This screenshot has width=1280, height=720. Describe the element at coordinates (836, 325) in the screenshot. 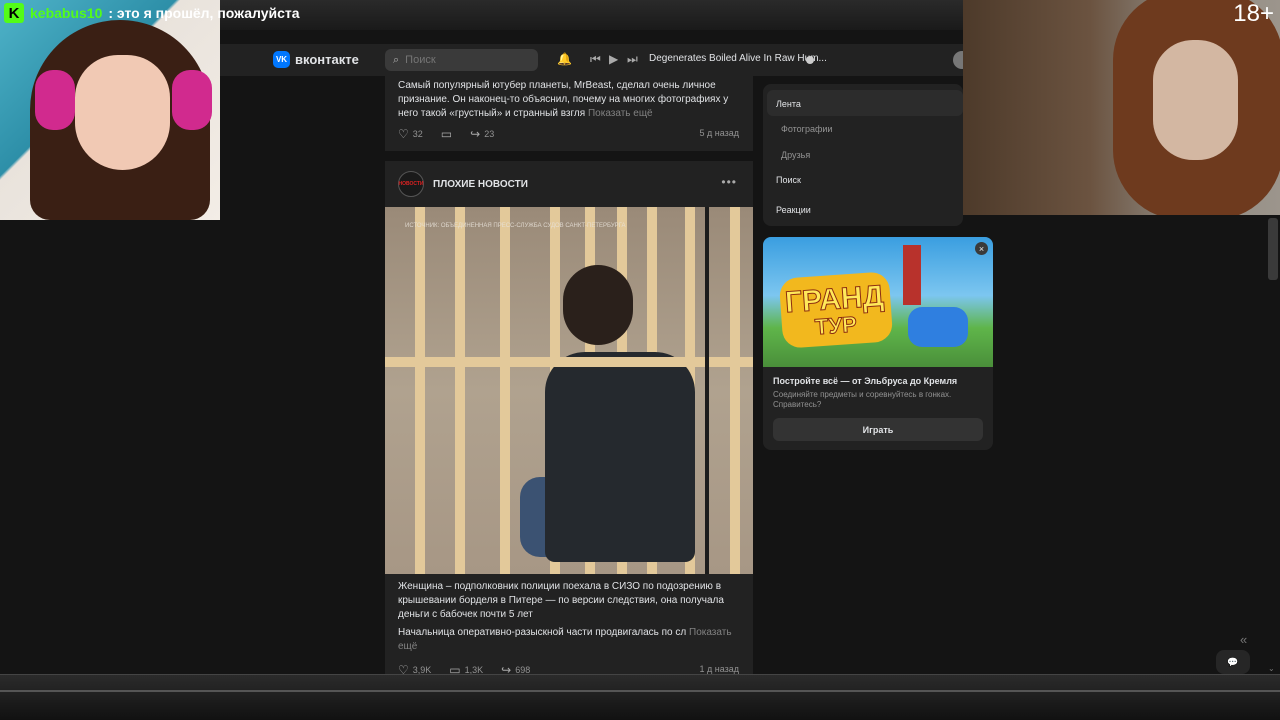

I see `ad-logo-line2: ТУР` at that location.